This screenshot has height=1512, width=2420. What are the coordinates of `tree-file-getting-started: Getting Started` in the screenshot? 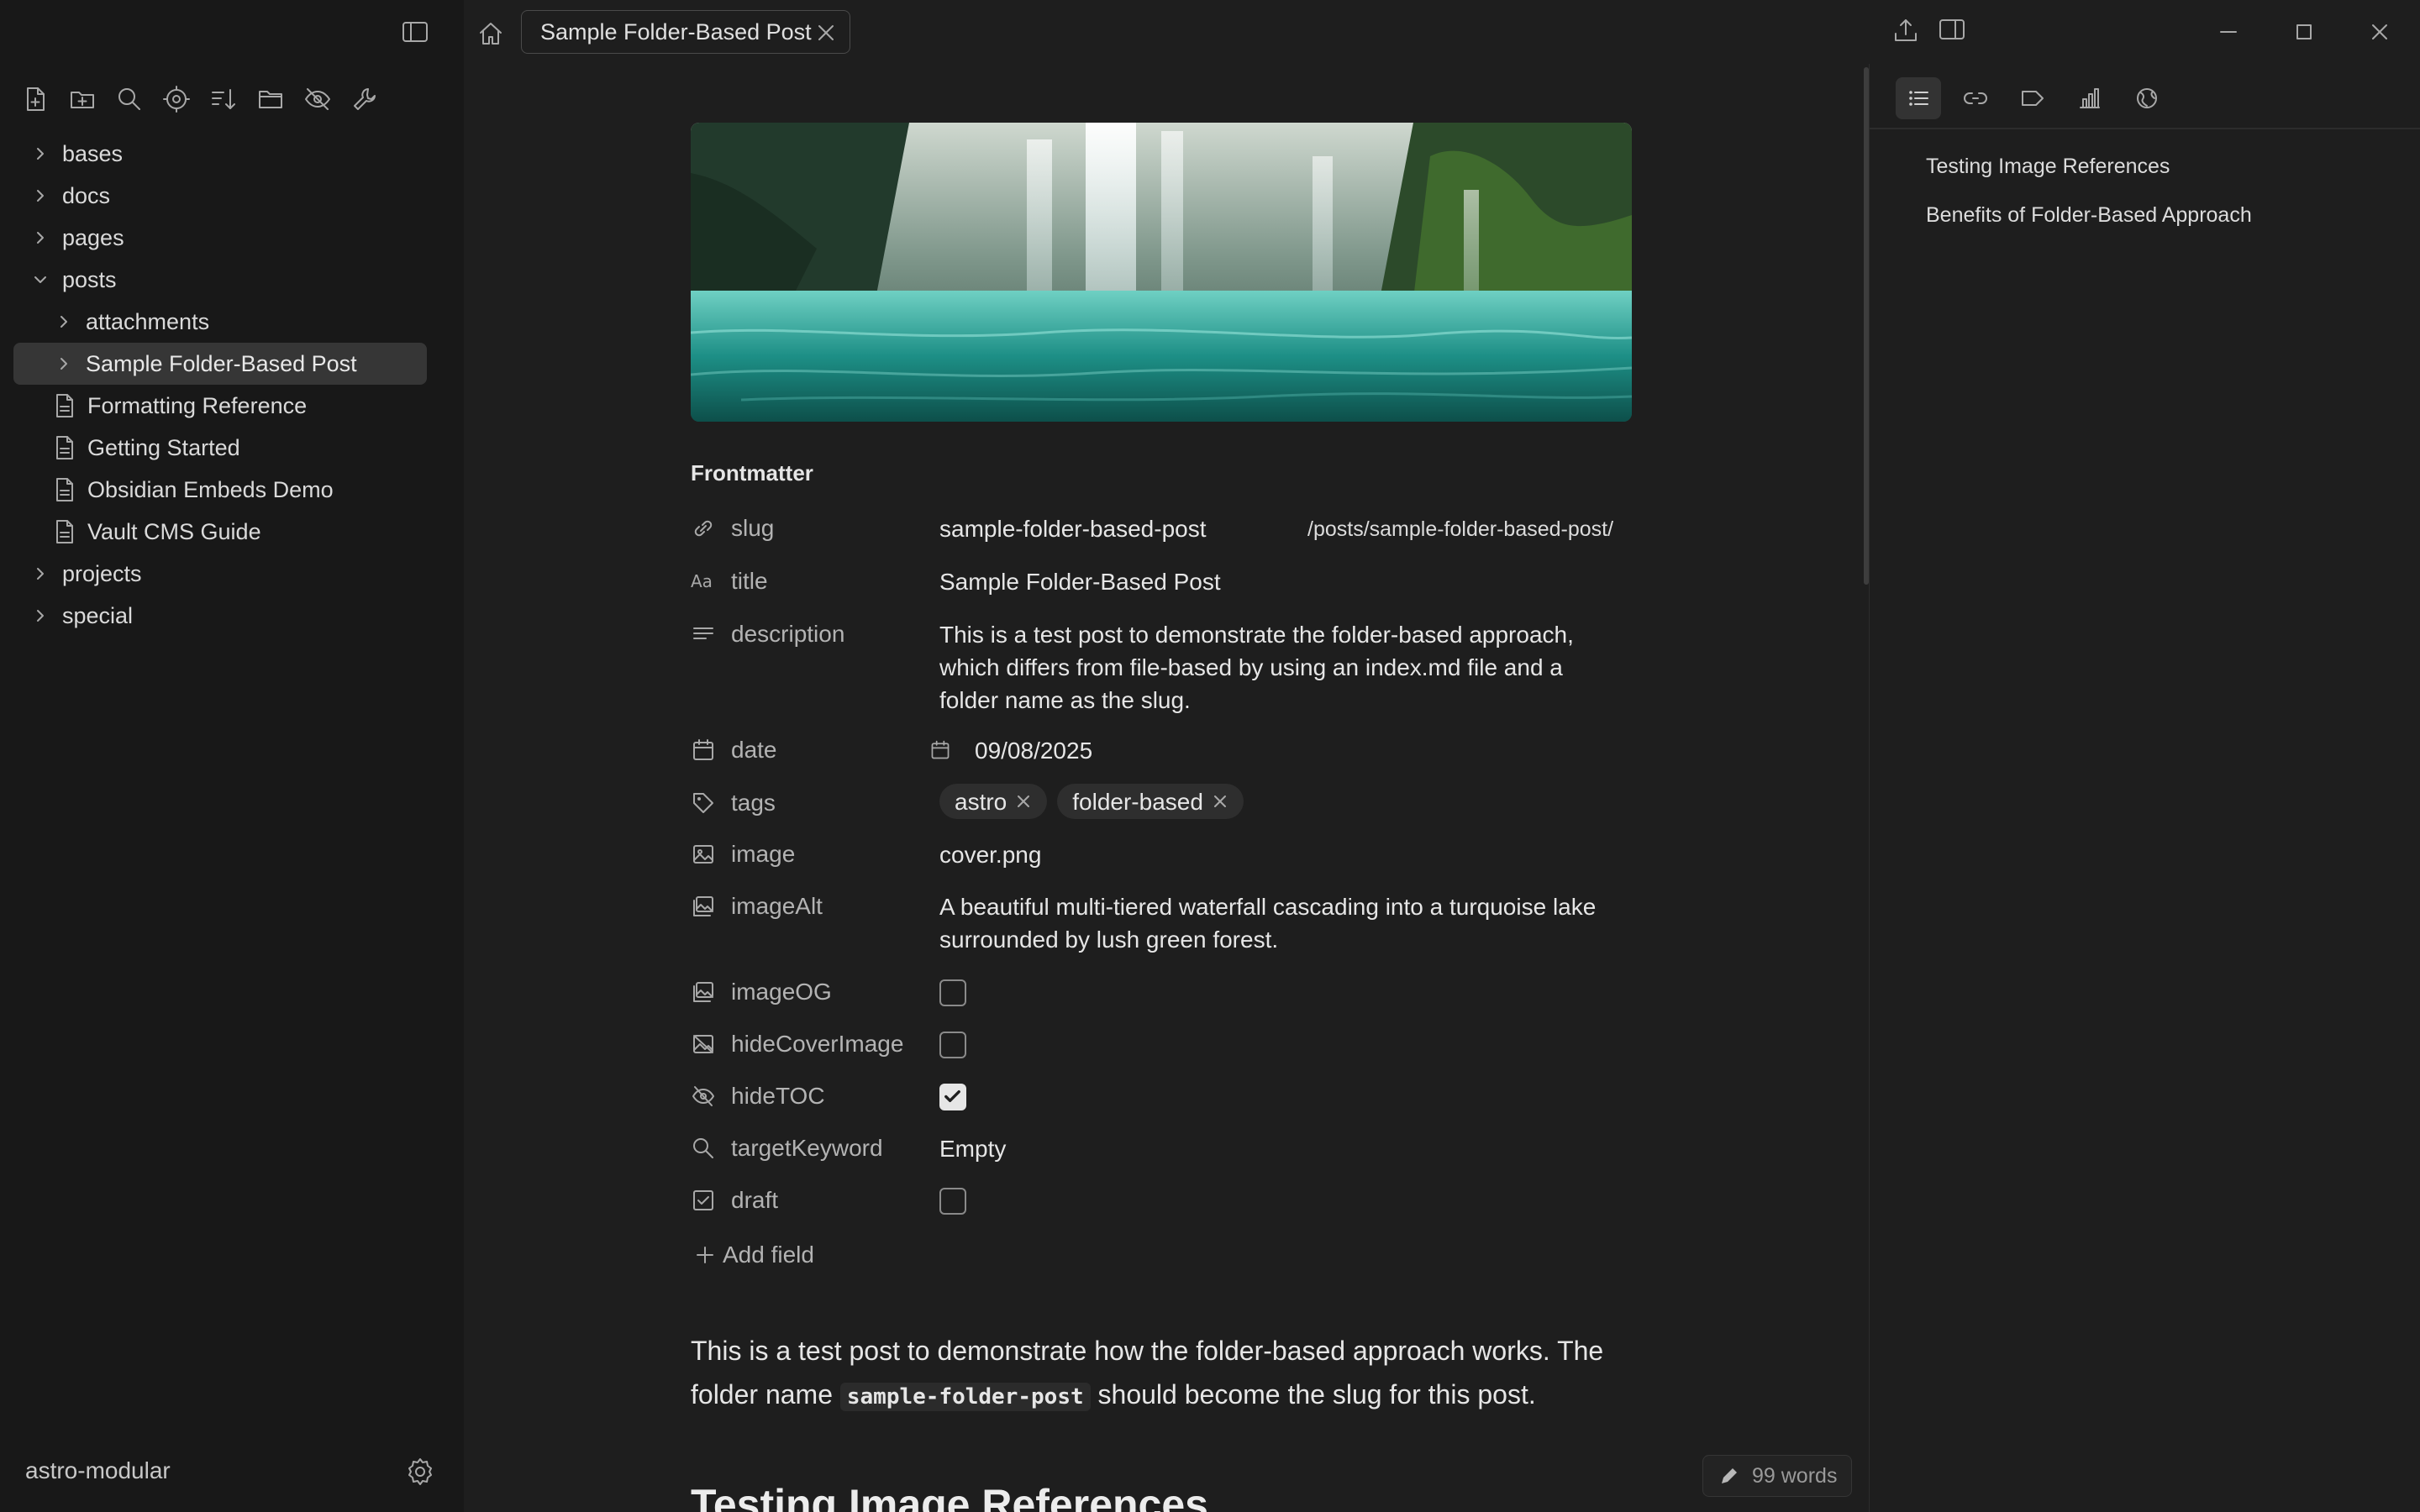 It's located at (220, 448).